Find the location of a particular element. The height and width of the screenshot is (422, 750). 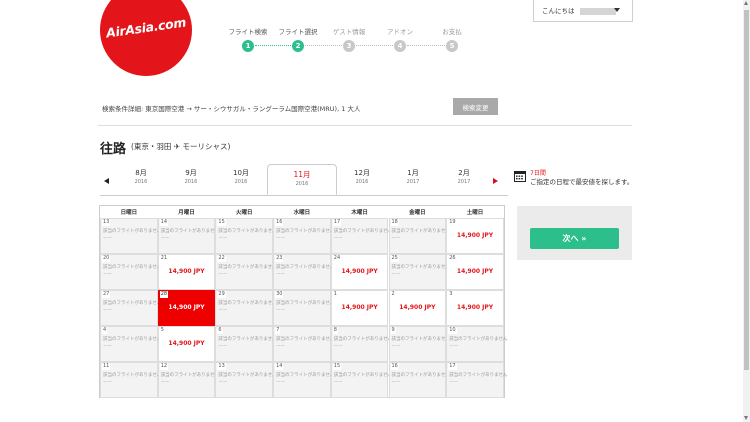

day-number: 5 is located at coordinates (162, 330).